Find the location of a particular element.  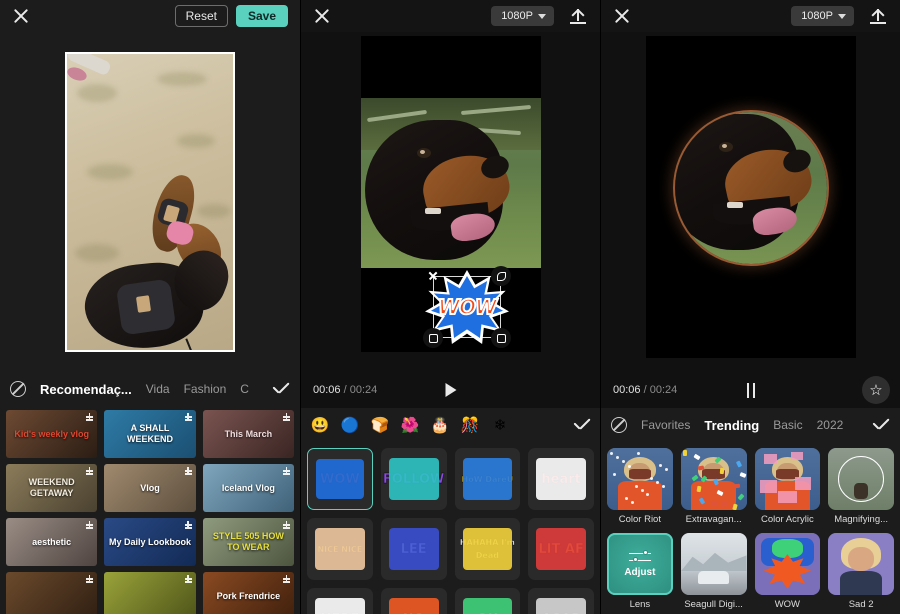

sticker-item: heart is located at coordinates (561, 479).